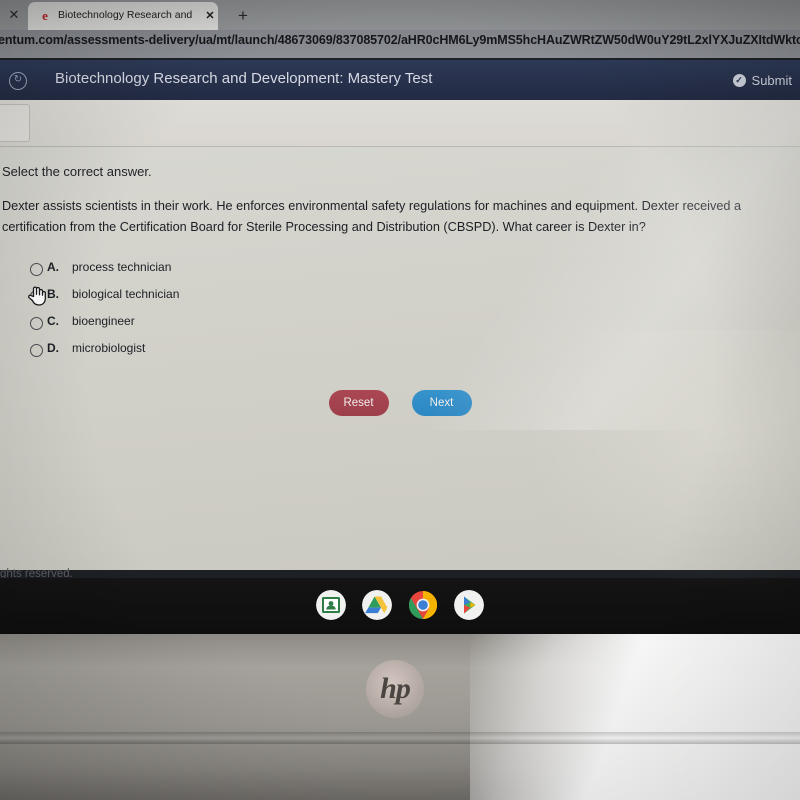 The image size is (800, 800). Describe the element at coordinates (400, 738) in the screenshot. I see `lid-hinge` at that location.